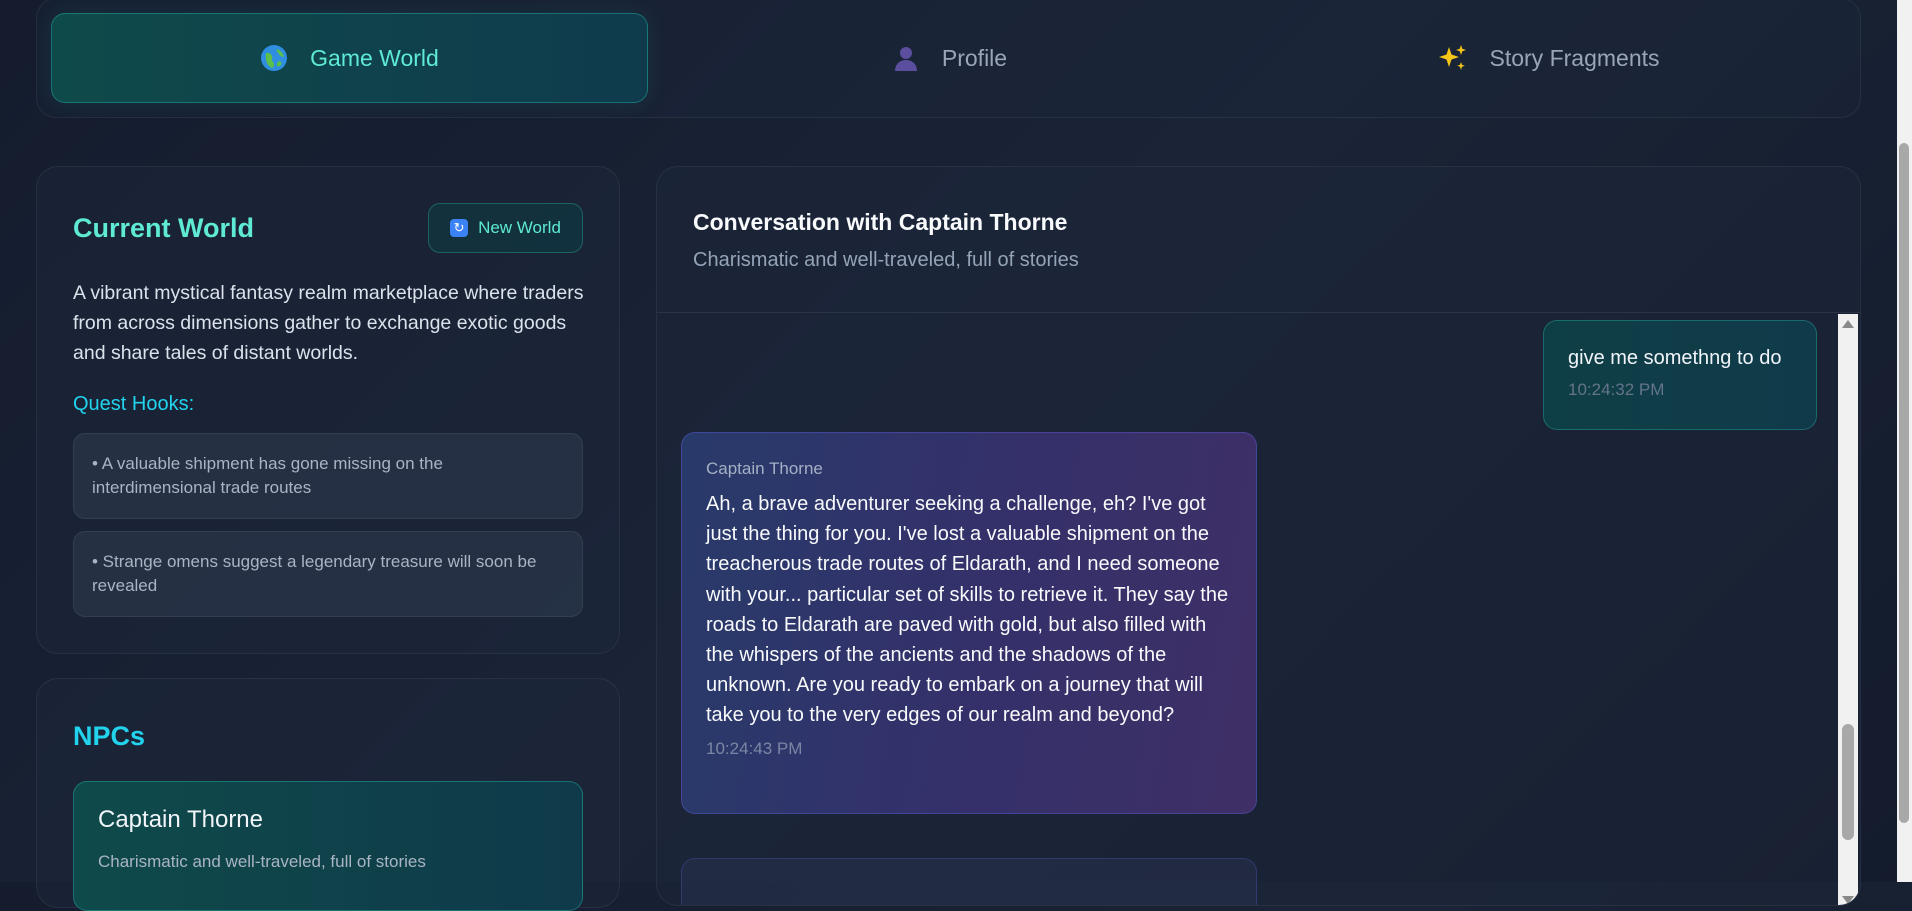 The height and width of the screenshot is (911, 1912). Describe the element at coordinates (1848, 609) in the screenshot. I see `message-list-scrollbar` at that location.